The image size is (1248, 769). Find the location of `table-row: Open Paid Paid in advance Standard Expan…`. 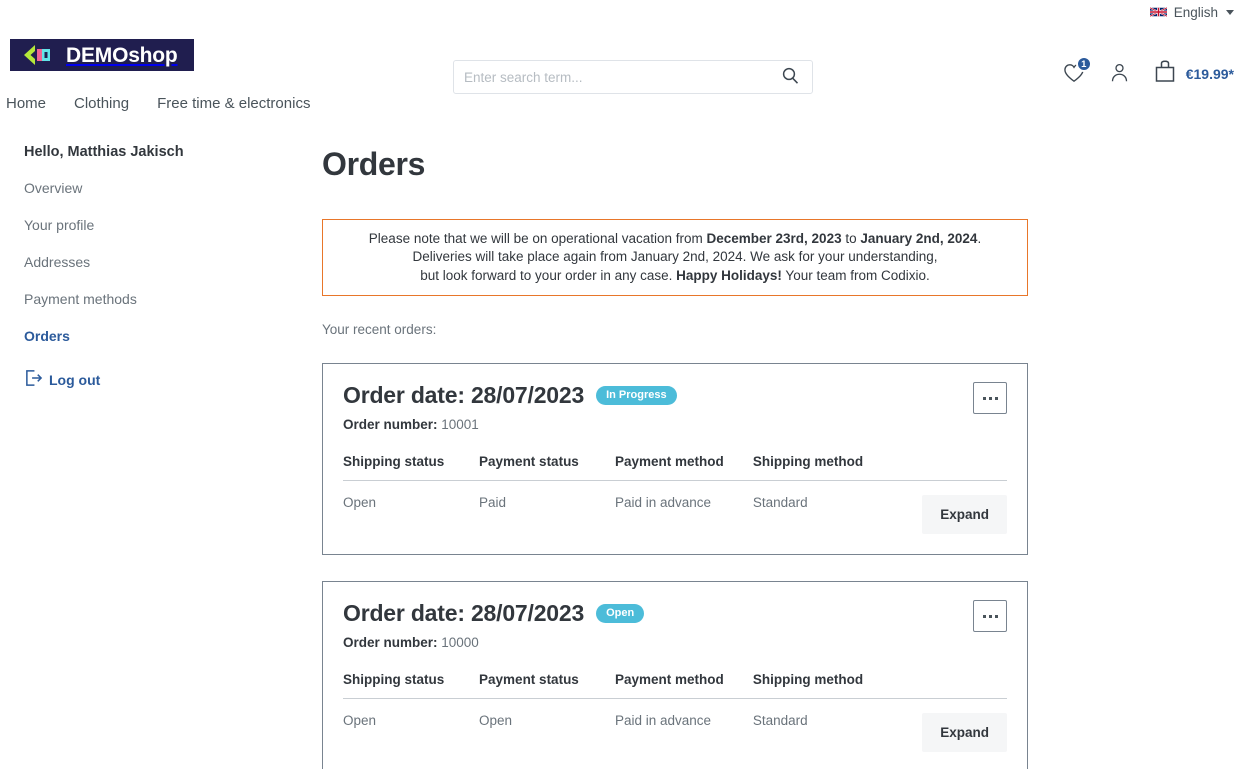

table-row: Open Paid Paid in advance Standard Expan… is located at coordinates (675, 508).